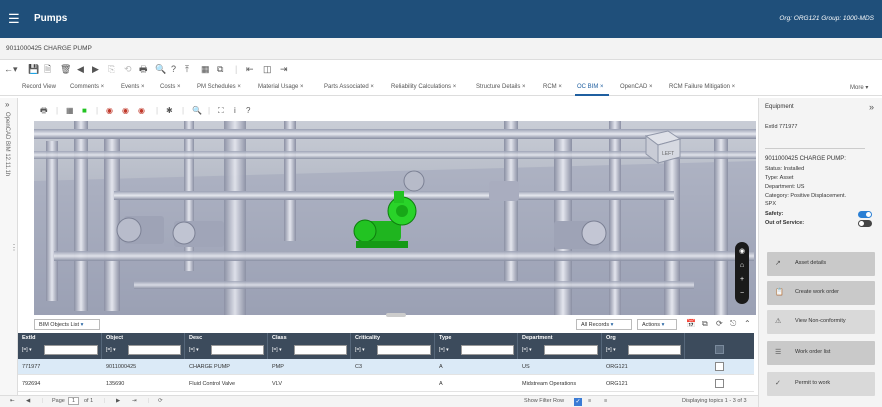  Describe the element at coordinates (604, 324) in the screenshot. I see `records-select: All Records ▾` at that location.